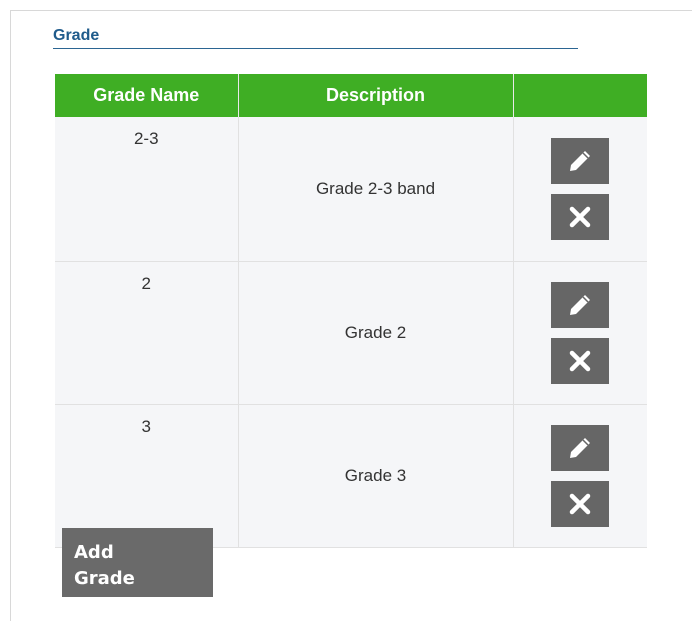 Image resolution: width=692 pixels, height=621 pixels. Describe the element at coordinates (137, 562) in the screenshot. I see `add-grade-button: Add Grade` at that location.